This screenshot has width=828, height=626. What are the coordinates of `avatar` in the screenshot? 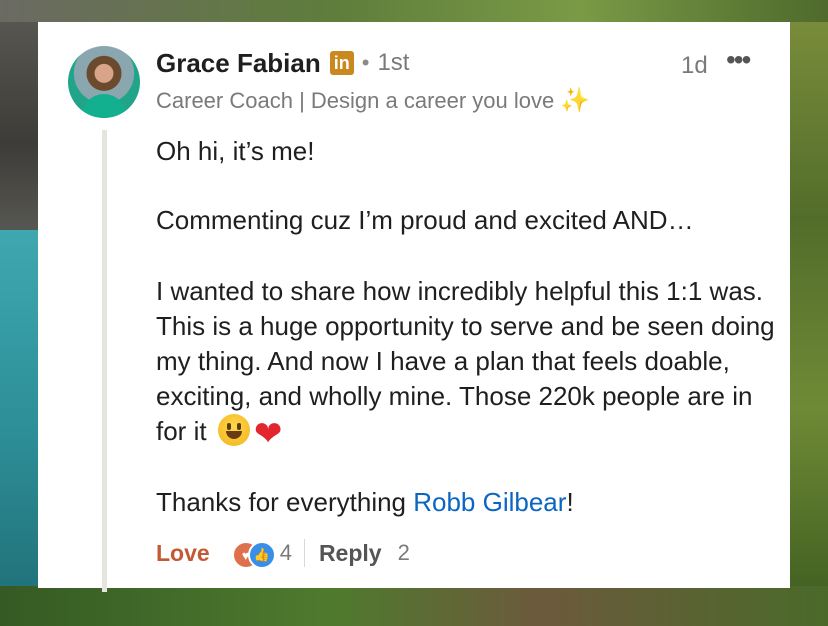 It's located at (104, 82).